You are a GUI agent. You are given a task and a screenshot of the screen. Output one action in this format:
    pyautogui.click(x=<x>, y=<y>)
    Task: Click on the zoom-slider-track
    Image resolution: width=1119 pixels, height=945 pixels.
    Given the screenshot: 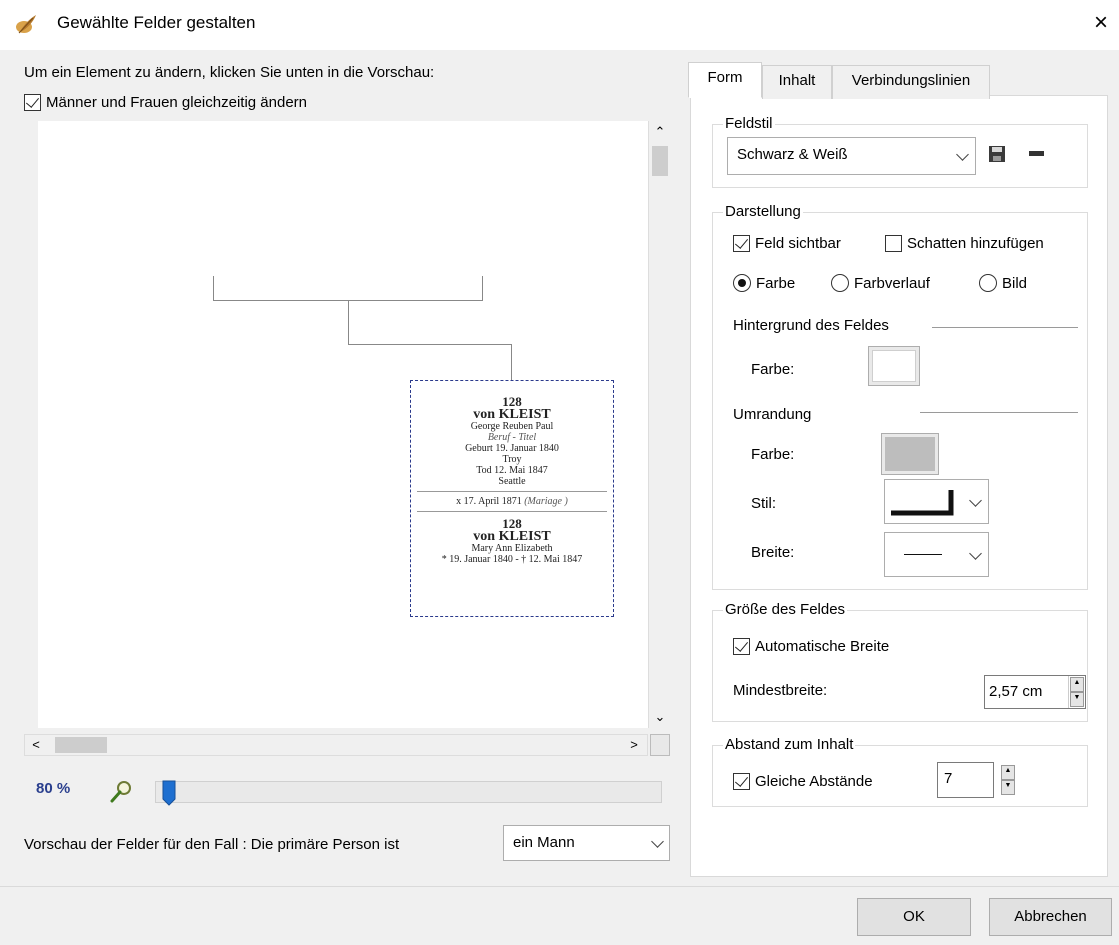 What is the action you would take?
    pyautogui.click(x=408, y=792)
    